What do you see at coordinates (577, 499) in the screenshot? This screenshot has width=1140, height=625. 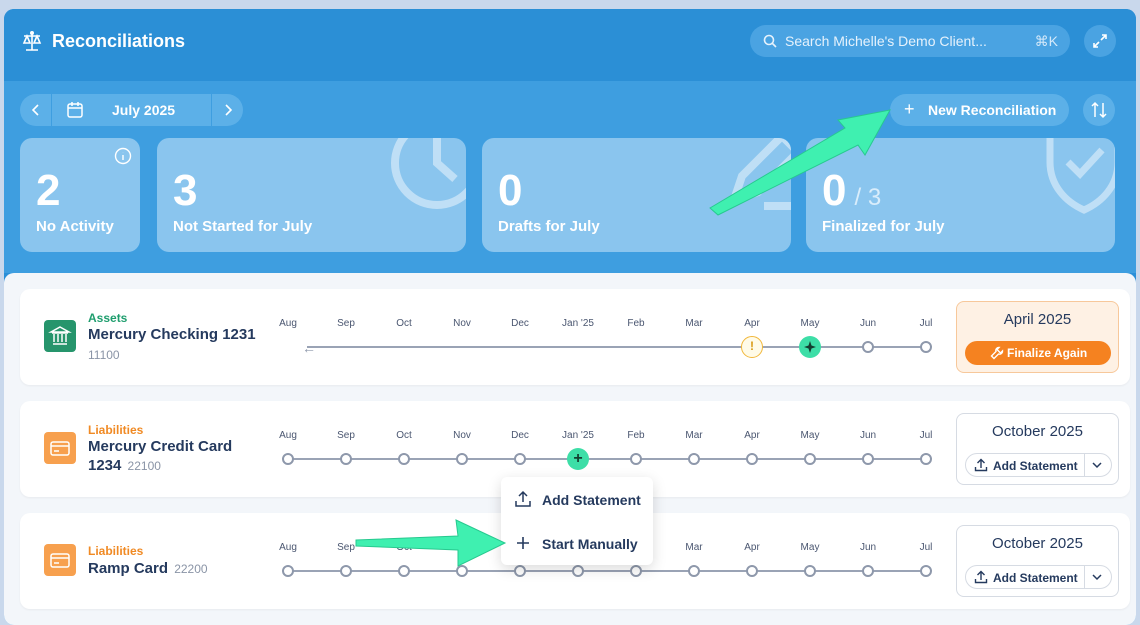 I see `menu-item-add-statement: Add Statement` at bounding box center [577, 499].